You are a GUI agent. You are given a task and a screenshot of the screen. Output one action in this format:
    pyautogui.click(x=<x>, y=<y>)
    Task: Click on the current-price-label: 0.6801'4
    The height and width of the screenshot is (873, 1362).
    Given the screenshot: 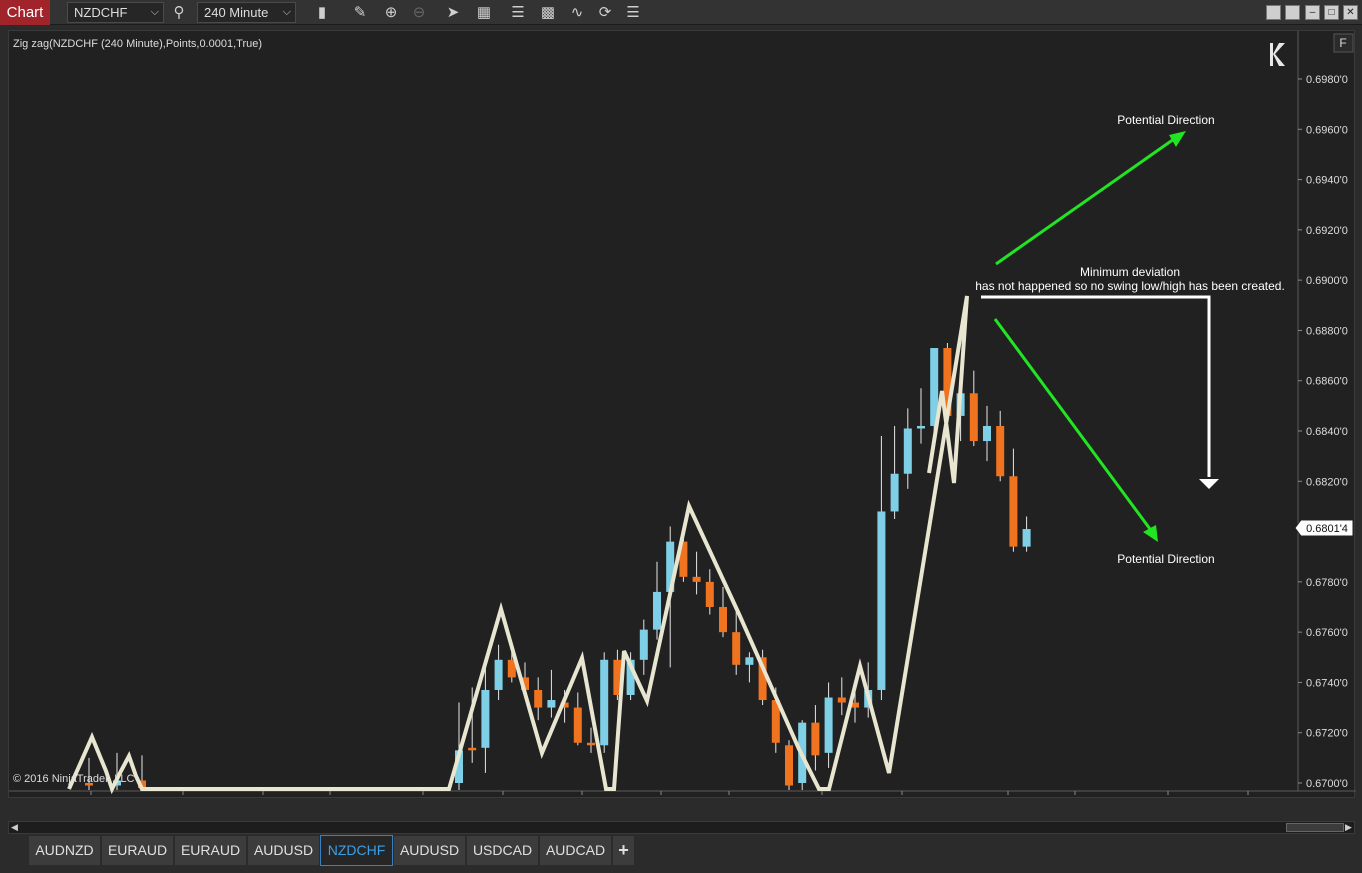 What is the action you would take?
    pyautogui.click(x=1327, y=529)
    